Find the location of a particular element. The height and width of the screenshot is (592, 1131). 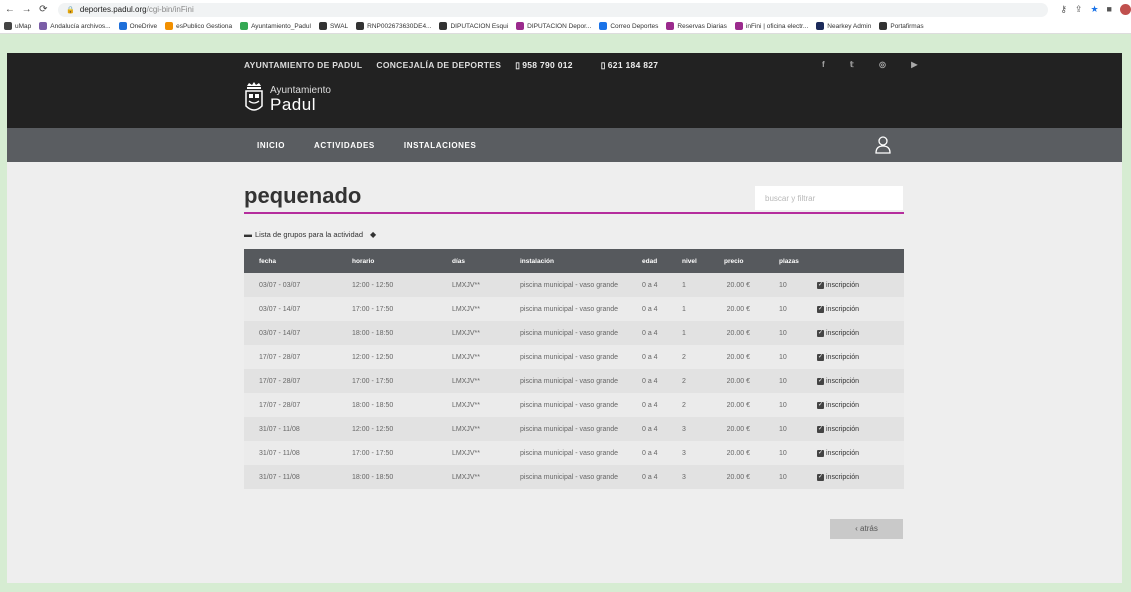

table-cell: 2 is located at coordinates (684, 381).